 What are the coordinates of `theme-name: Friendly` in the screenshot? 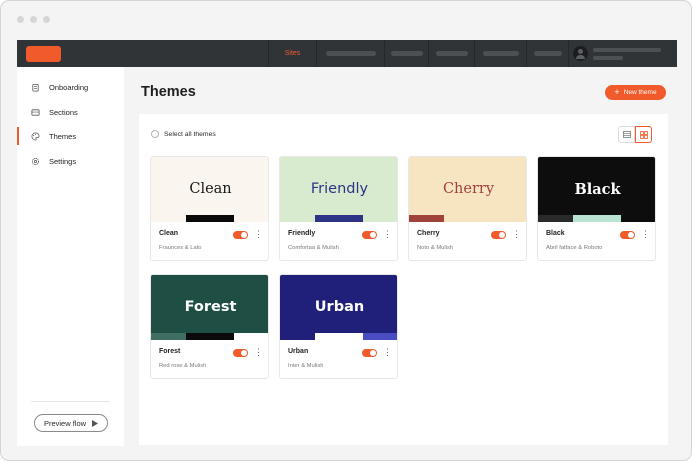 It's located at (302, 233).